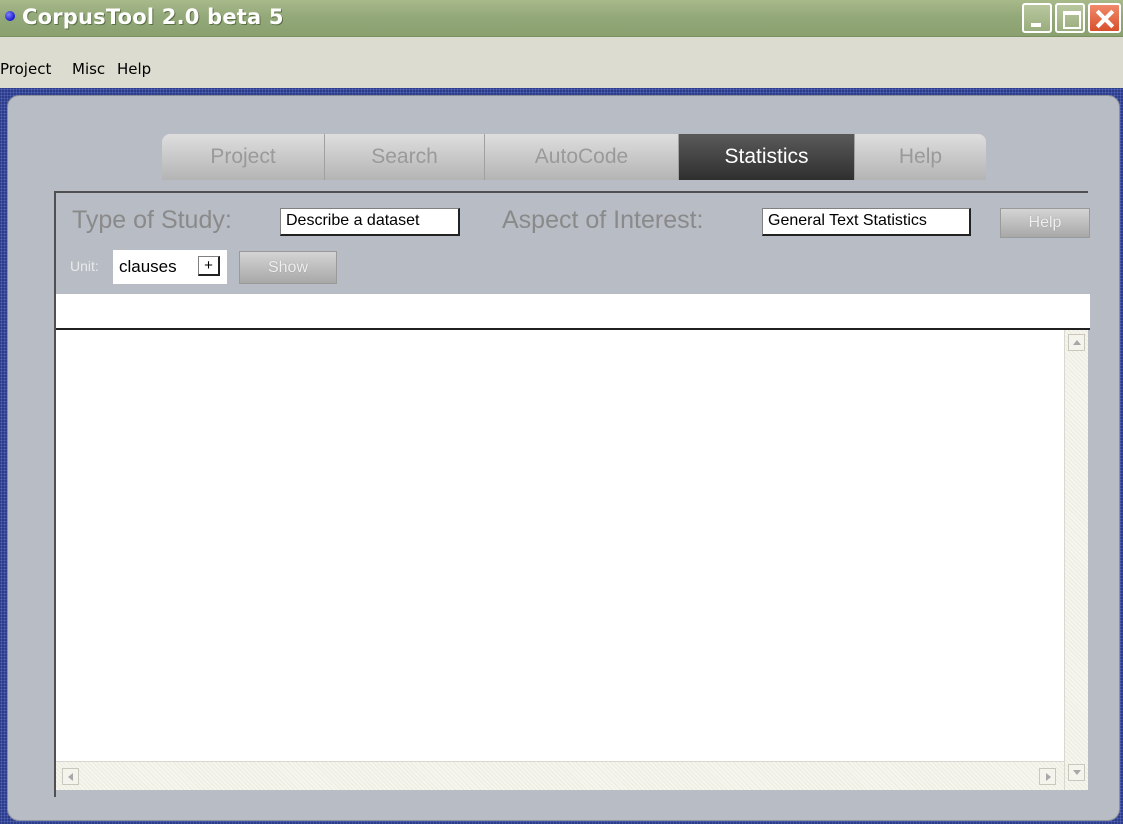 The image size is (1123, 824). What do you see at coordinates (561, 62) in the screenshot?
I see `menu-bar: Project Misc Help` at bounding box center [561, 62].